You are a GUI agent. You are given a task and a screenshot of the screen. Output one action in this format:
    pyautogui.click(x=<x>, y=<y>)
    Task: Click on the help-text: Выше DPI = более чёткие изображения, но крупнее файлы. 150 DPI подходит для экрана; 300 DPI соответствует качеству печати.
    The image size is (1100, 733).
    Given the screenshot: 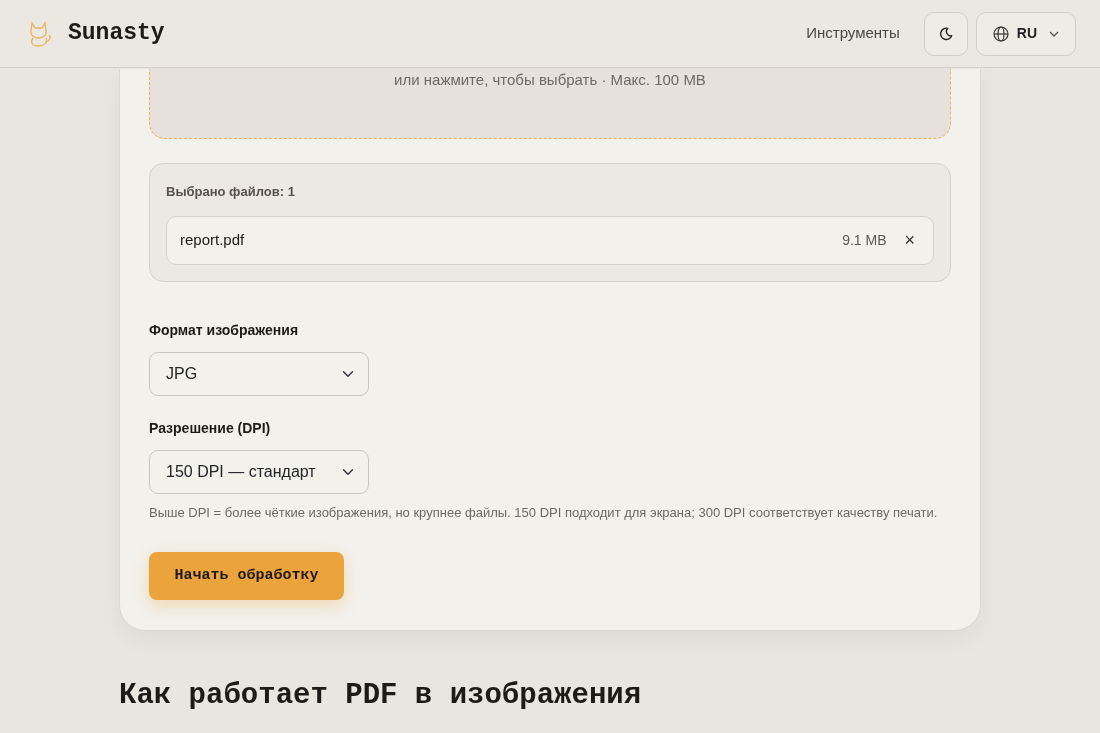 What is the action you would take?
    pyautogui.click(x=544, y=512)
    